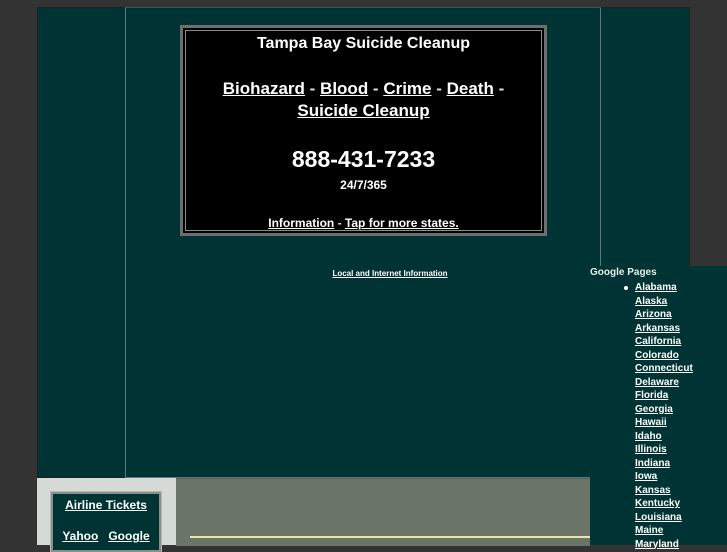 The height and width of the screenshot is (552, 727). I want to click on state-list-item: Alabama, so click(658, 288).